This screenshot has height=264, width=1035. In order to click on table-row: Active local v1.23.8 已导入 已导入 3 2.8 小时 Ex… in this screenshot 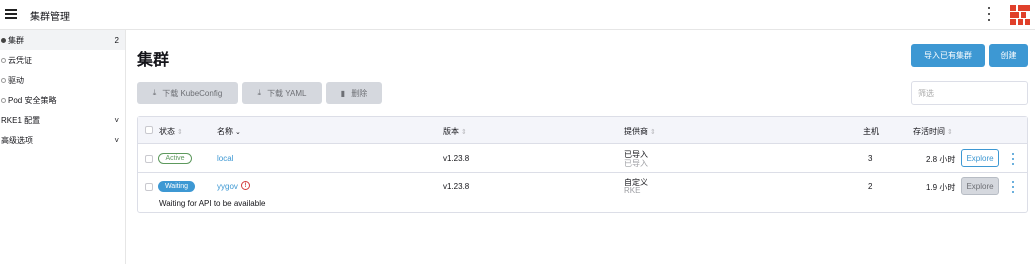, I will do `click(582, 159)`.